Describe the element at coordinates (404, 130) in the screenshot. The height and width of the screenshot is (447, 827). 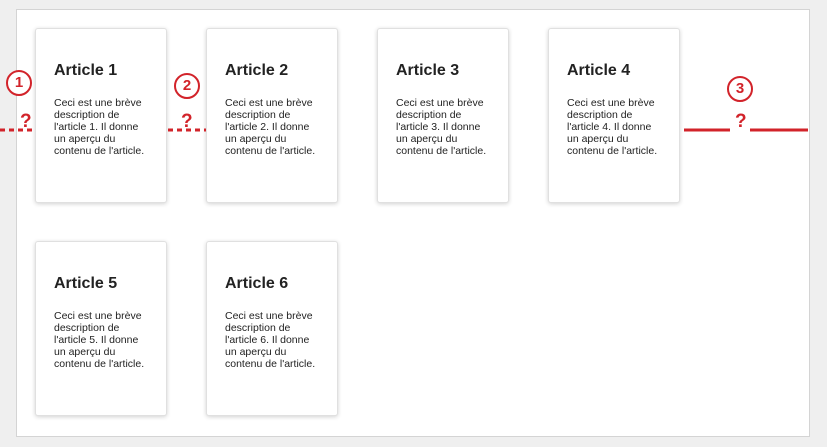
I see `gap-annotations` at that location.